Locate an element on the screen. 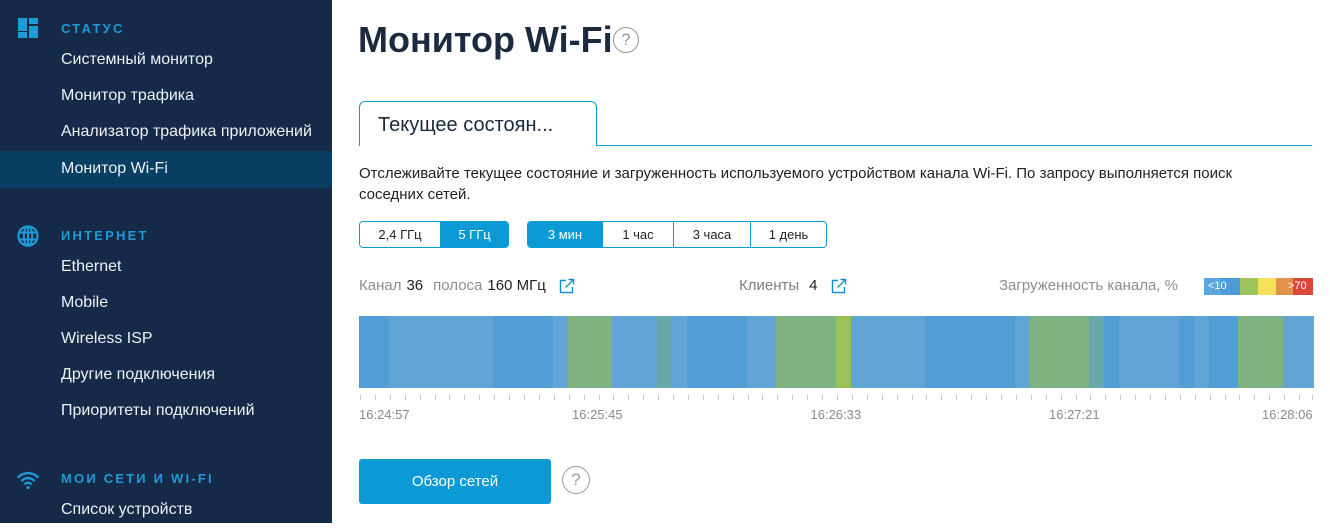 The image size is (1330, 528). sidebar-item-wifi-monitor: Монитор Wi-Fi is located at coordinates (166, 169).